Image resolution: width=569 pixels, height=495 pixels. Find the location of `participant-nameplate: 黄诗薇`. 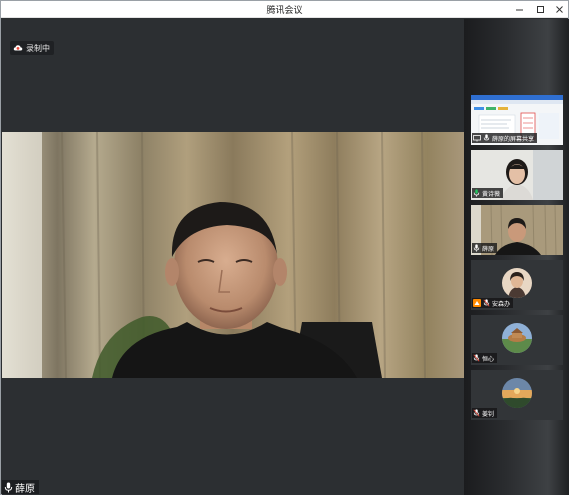

participant-nameplate: 黄诗薇 is located at coordinates (488, 193).